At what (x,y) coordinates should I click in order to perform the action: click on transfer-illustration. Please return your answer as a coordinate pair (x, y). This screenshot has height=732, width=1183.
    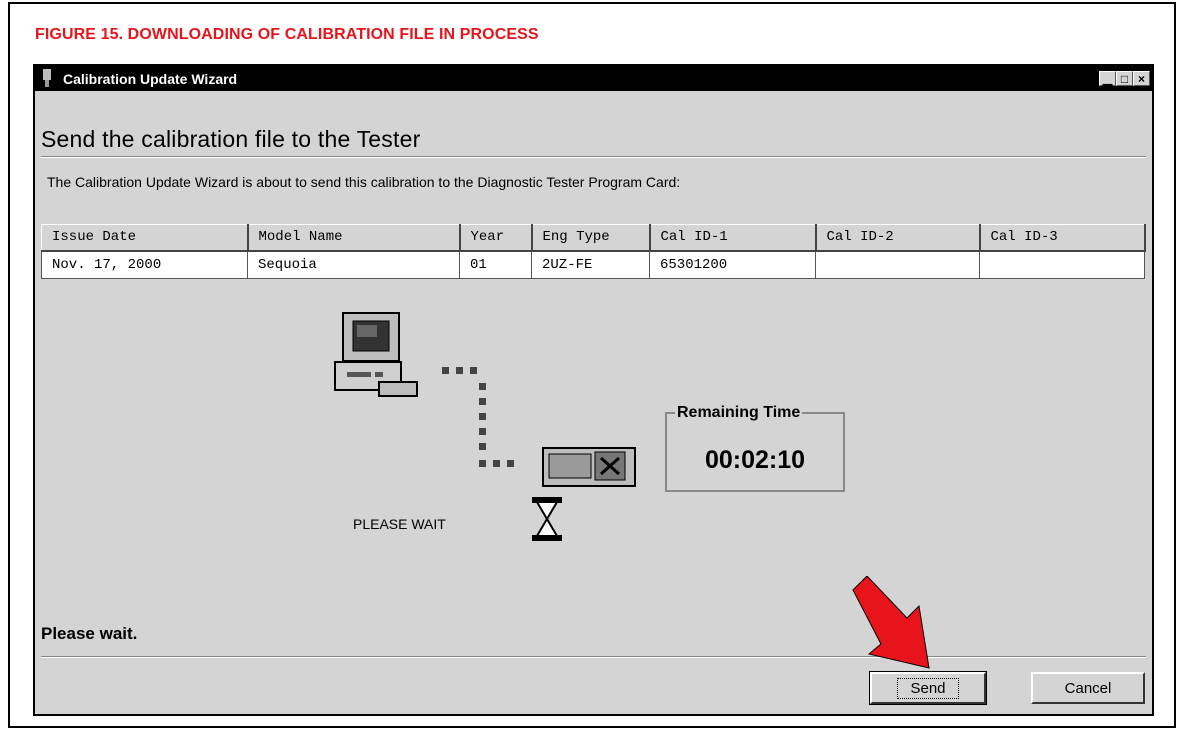
    Looking at the image, I should click on (485, 426).